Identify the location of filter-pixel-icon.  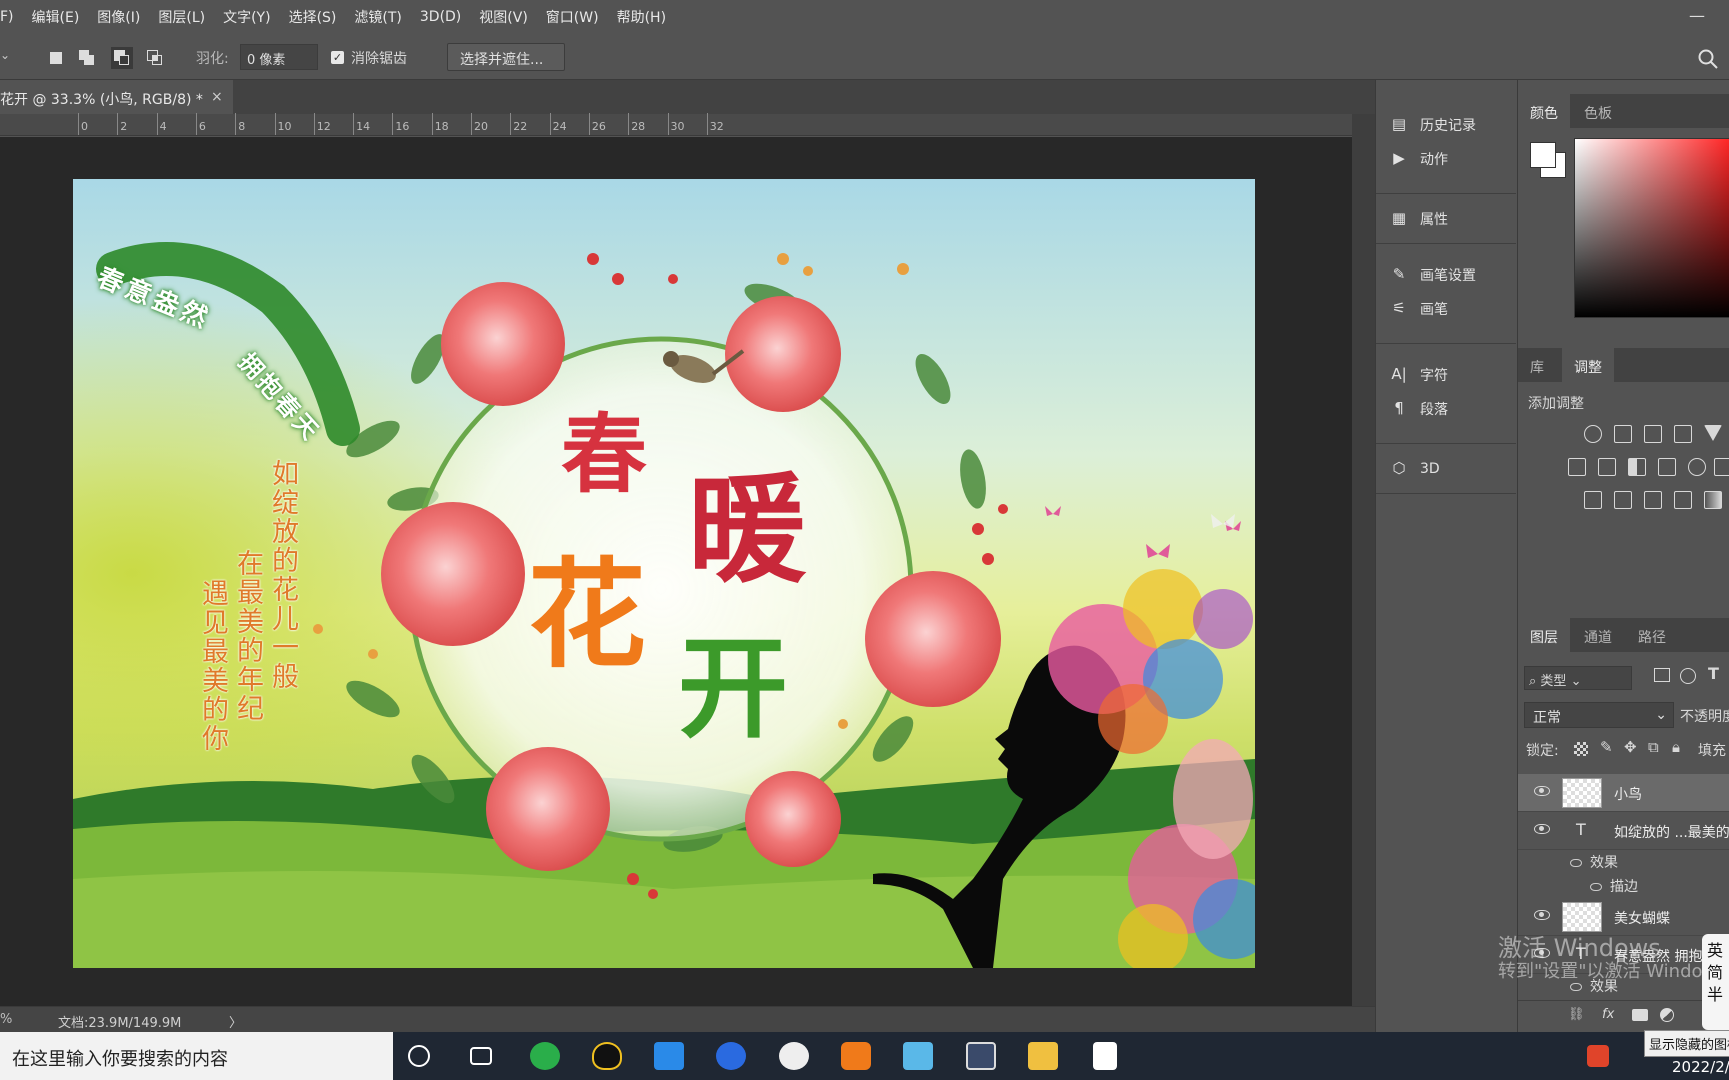
(1662, 675).